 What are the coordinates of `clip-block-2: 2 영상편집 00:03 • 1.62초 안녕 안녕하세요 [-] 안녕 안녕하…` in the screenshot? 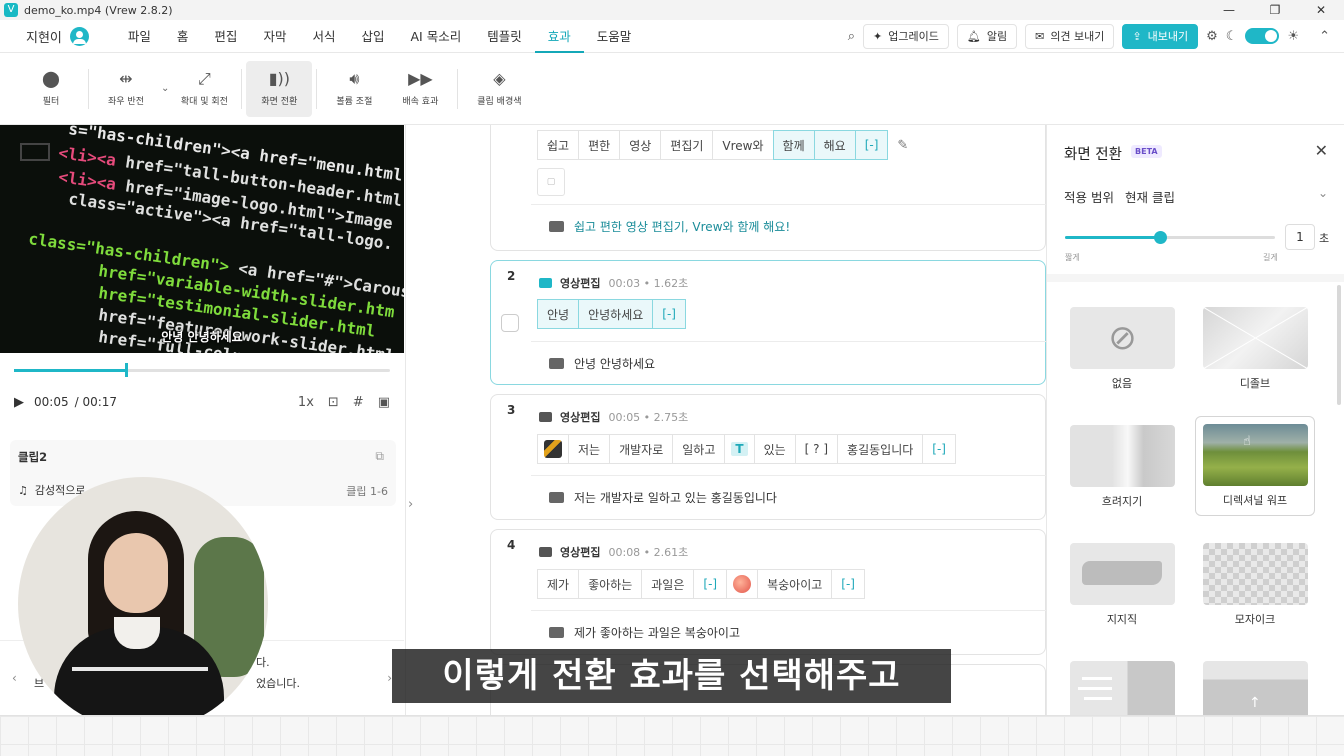 It's located at (768, 322).